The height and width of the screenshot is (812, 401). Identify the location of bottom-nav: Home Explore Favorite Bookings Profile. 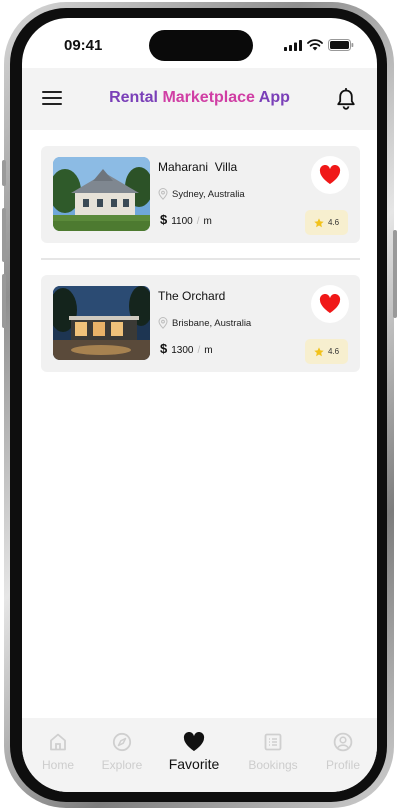
(199, 755).